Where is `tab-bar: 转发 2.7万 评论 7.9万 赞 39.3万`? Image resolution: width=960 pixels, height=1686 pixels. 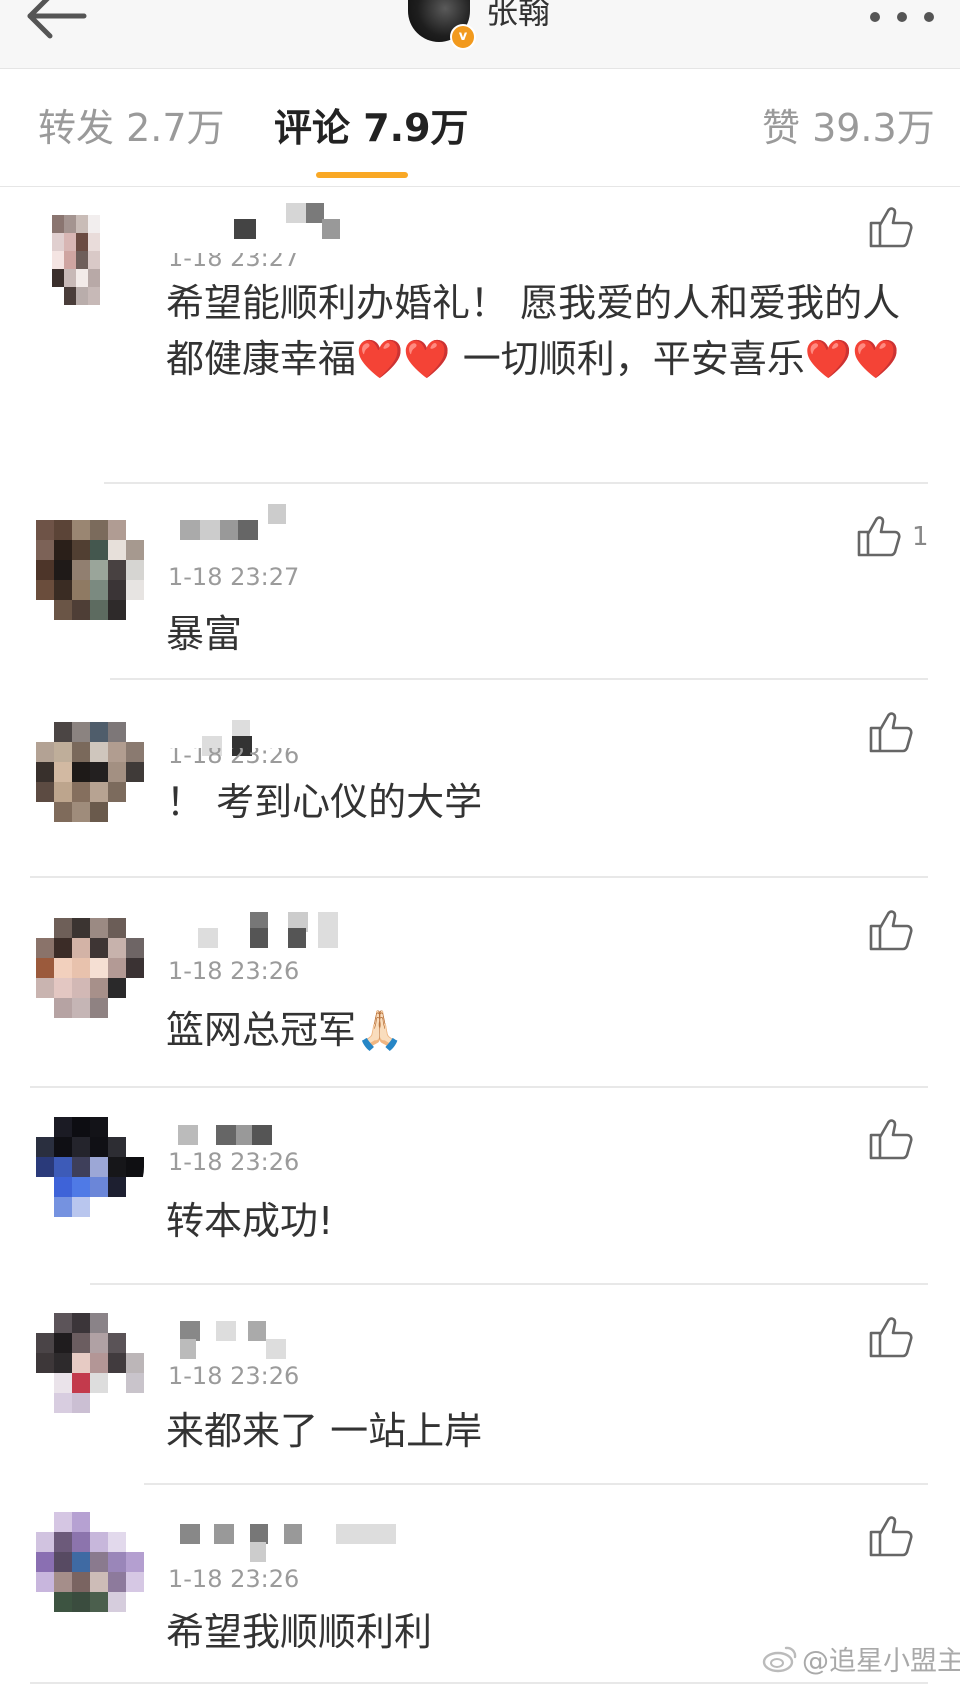
tab-bar: 转发 2.7万 评论 7.9万 赞 39.3万 is located at coordinates (480, 128).